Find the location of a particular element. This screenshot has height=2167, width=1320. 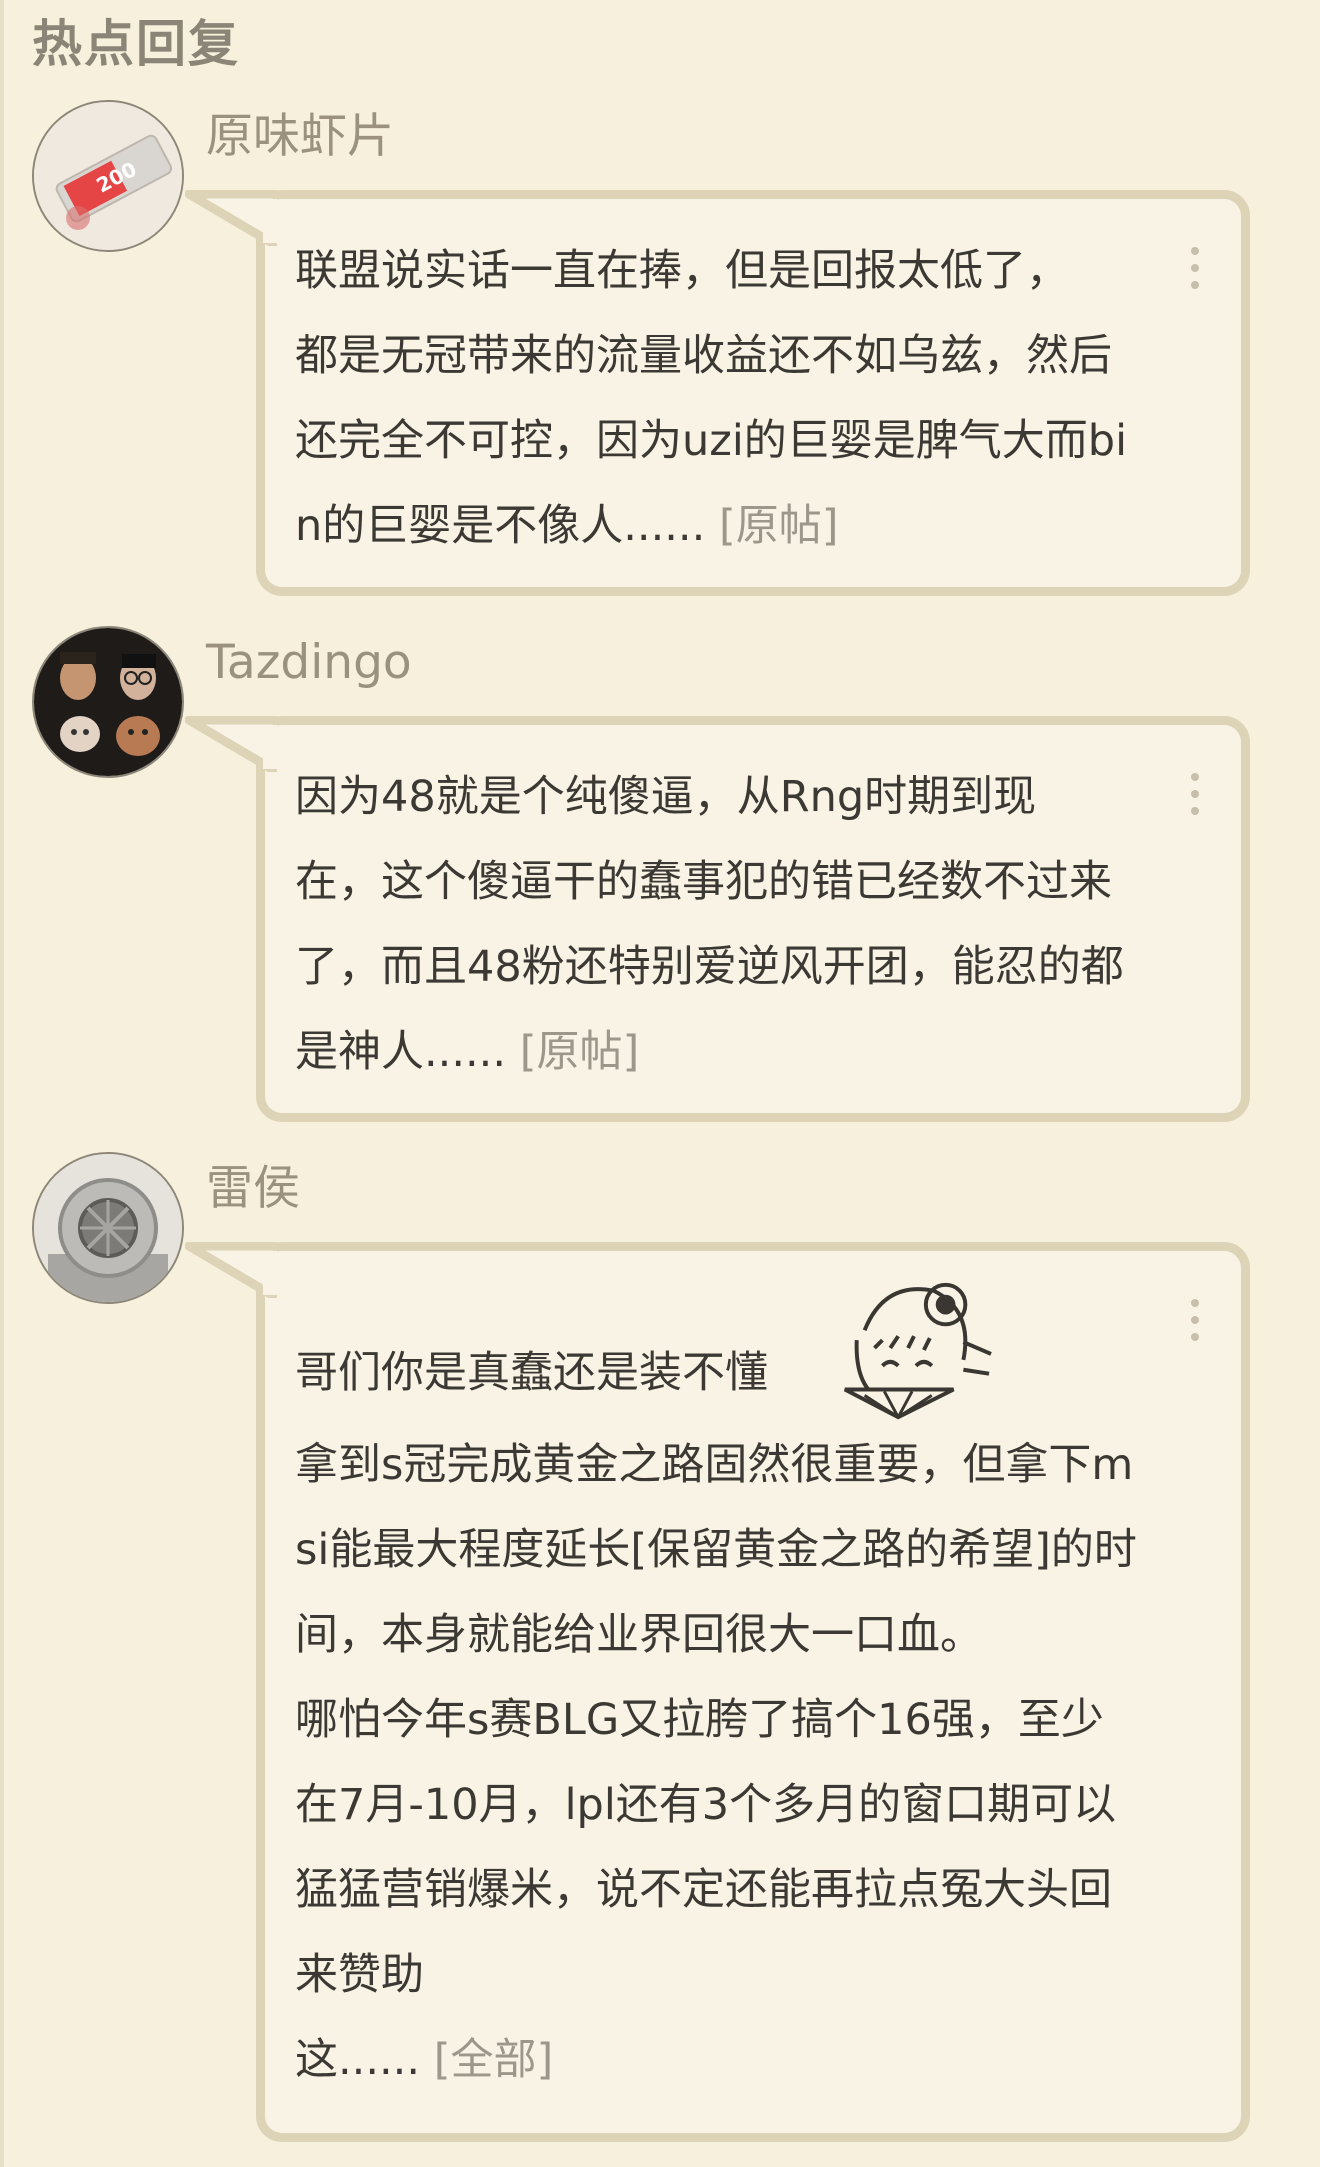

reply-text-line: 因为48就是个纯傻逼，从Rng时期到现 is located at coordinates (666, 797).